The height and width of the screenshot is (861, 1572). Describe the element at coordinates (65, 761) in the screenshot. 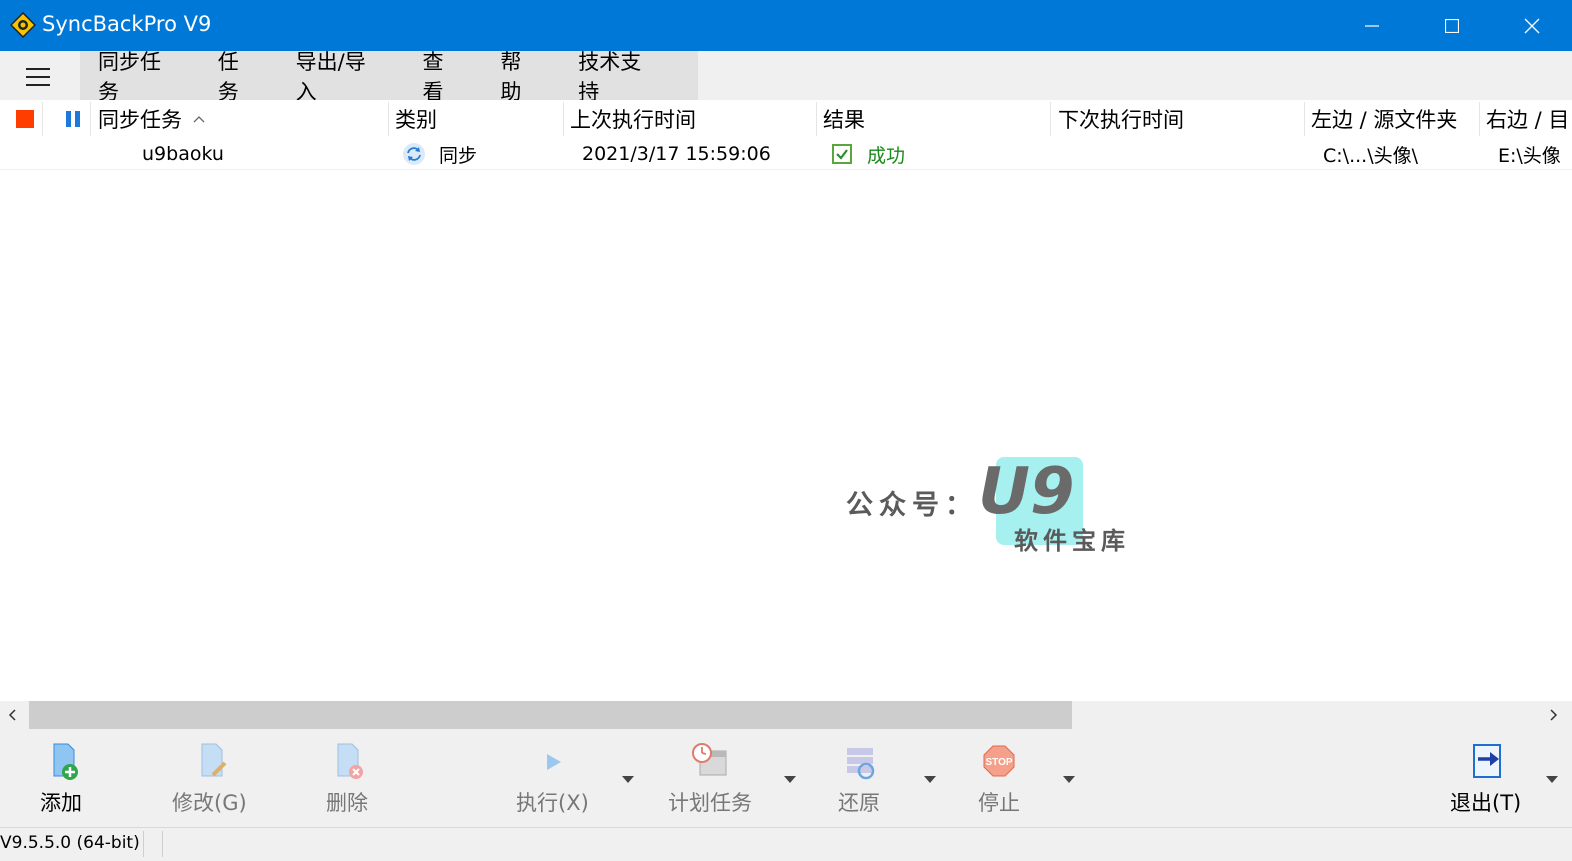

I see `add-document-icon` at that location.